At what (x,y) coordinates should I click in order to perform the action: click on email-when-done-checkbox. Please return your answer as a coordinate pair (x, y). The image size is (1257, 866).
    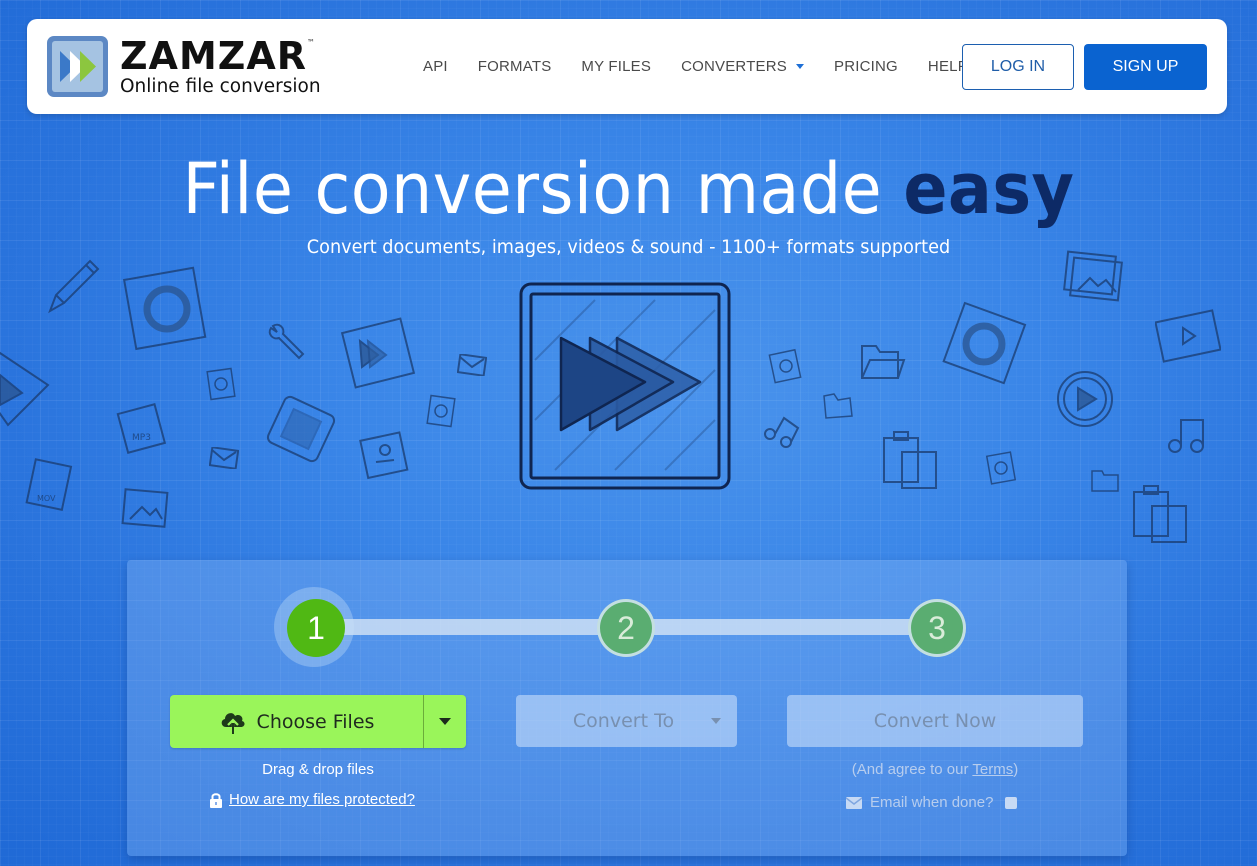
    Looking at the image, I should click on (1011, 802).